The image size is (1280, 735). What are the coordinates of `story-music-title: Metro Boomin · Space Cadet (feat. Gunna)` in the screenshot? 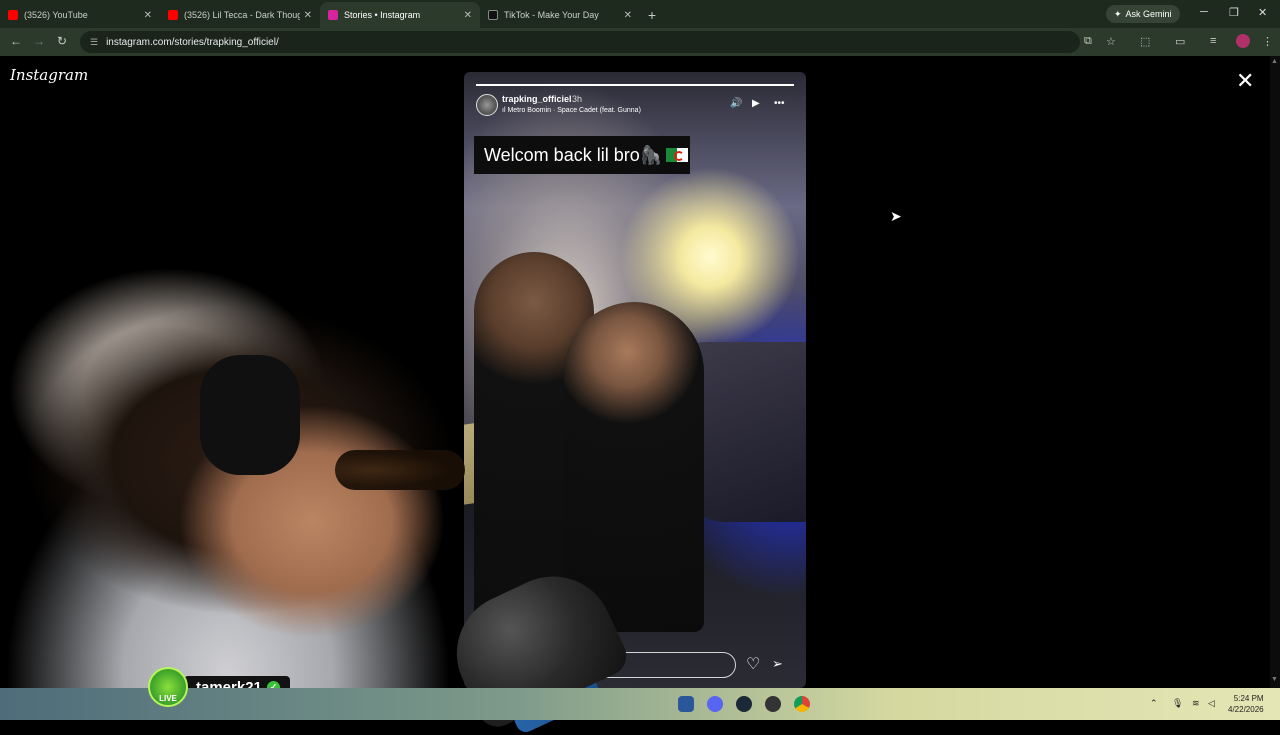 It's located at (574, 110).